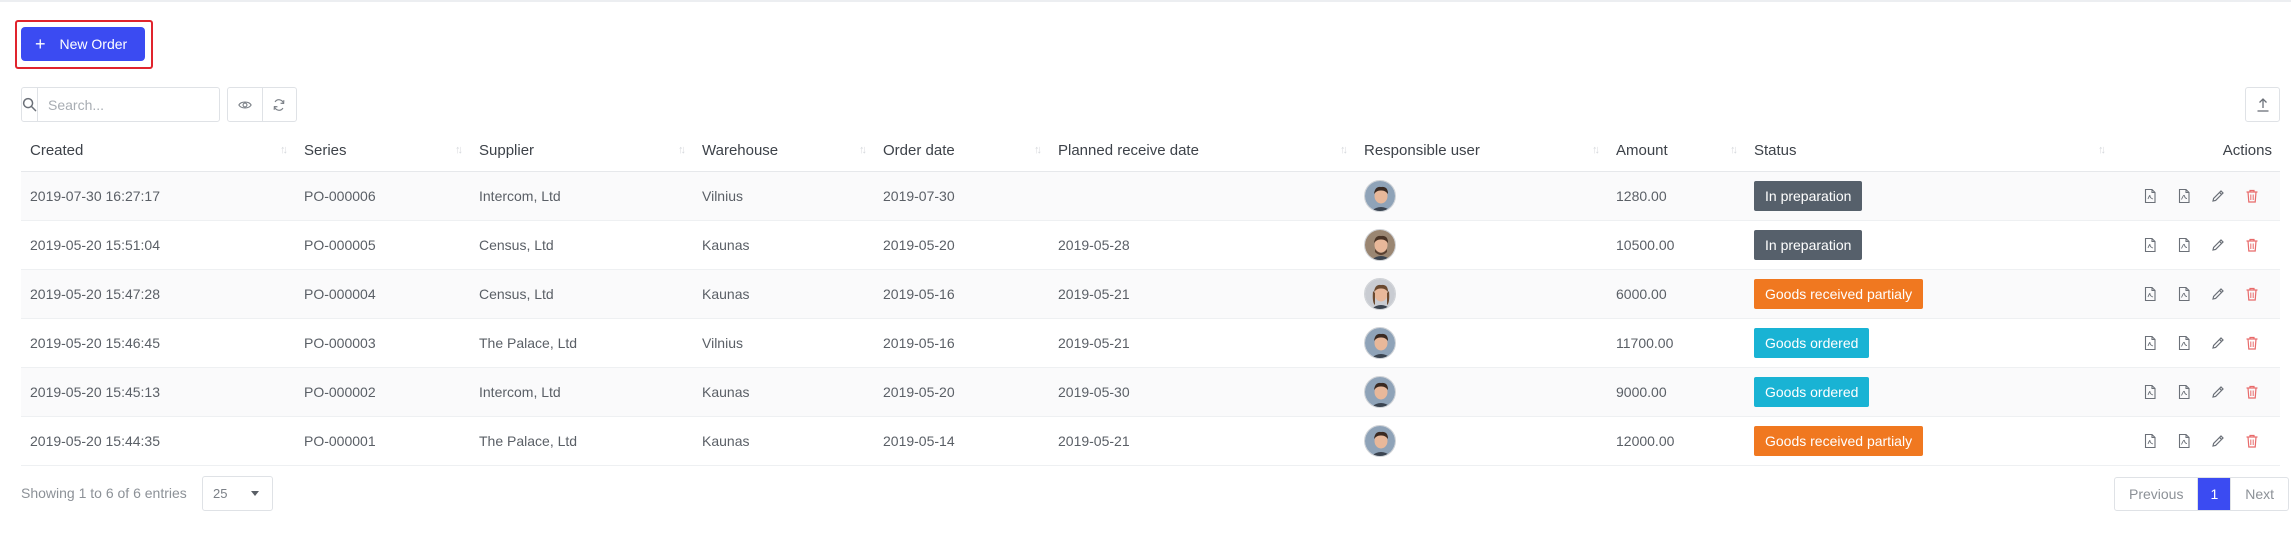 Image resolution: width=2291 pixels, height=549 pixels. I want to click on column-header-label: Responsible user, so click(1422, 151).